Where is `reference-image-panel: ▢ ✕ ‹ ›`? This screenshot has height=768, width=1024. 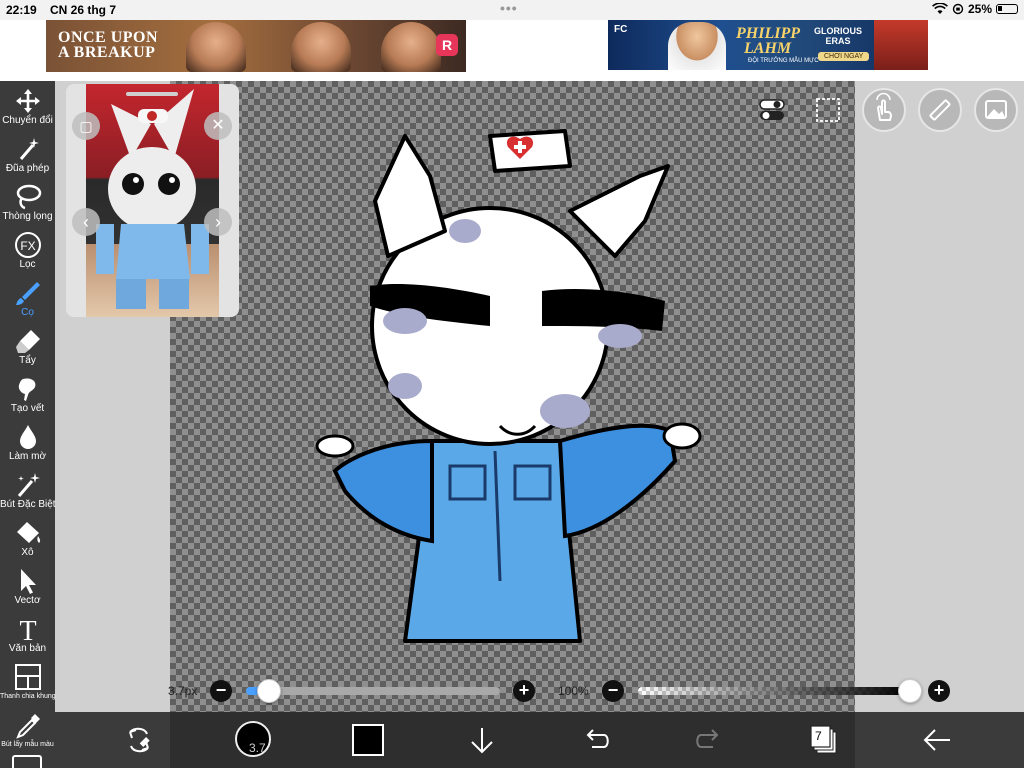
reference-image-panel: ▢ ✕ ‹ › is located at coordinates (152, 200).